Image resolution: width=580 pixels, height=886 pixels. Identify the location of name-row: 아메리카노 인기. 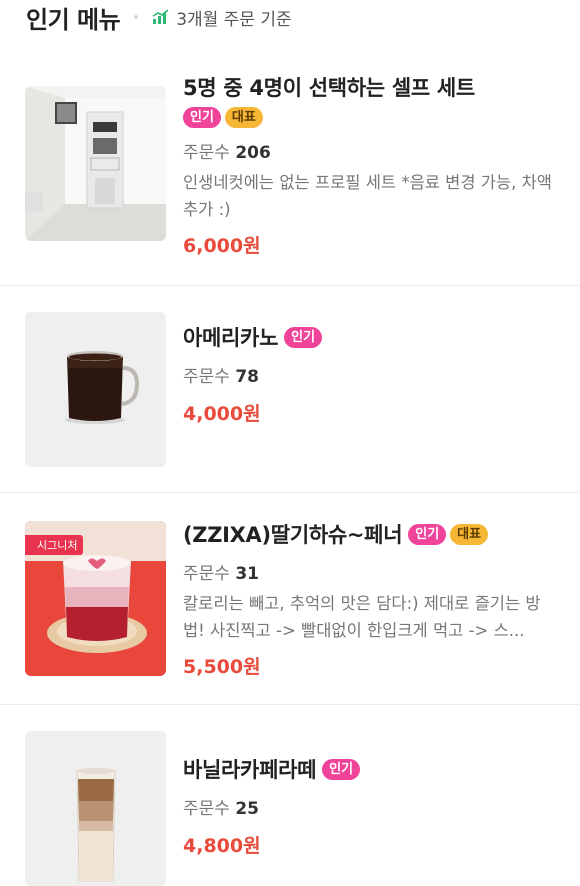
(371, 337).